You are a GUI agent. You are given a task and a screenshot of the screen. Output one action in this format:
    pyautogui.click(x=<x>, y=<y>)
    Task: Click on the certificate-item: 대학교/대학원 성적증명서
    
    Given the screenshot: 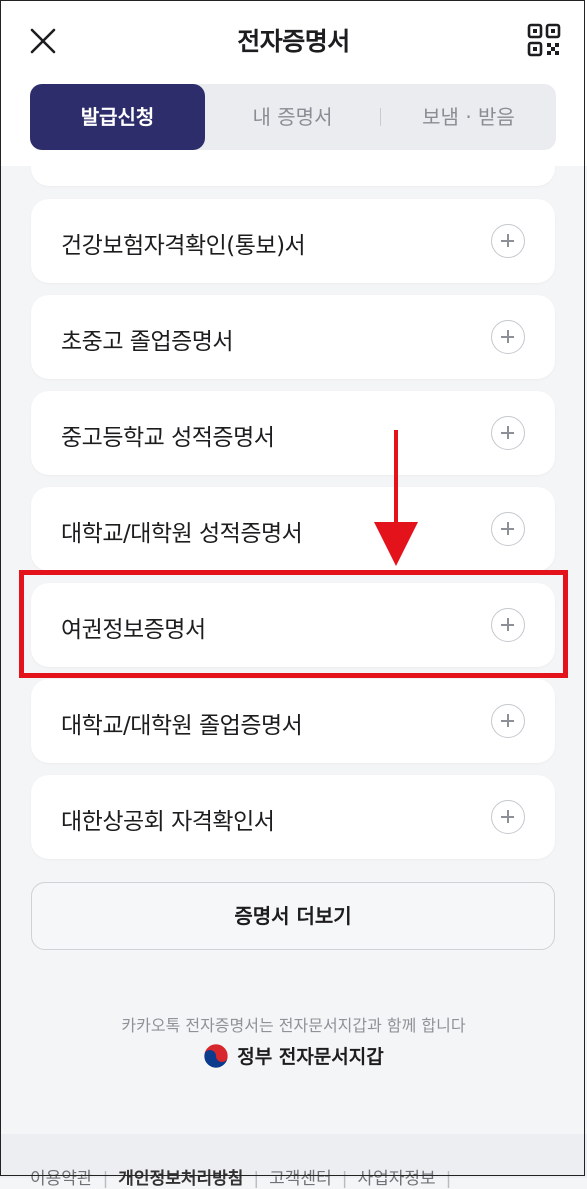 What is the action you would take?
    pyautogui.click(x=293, y=529)
    